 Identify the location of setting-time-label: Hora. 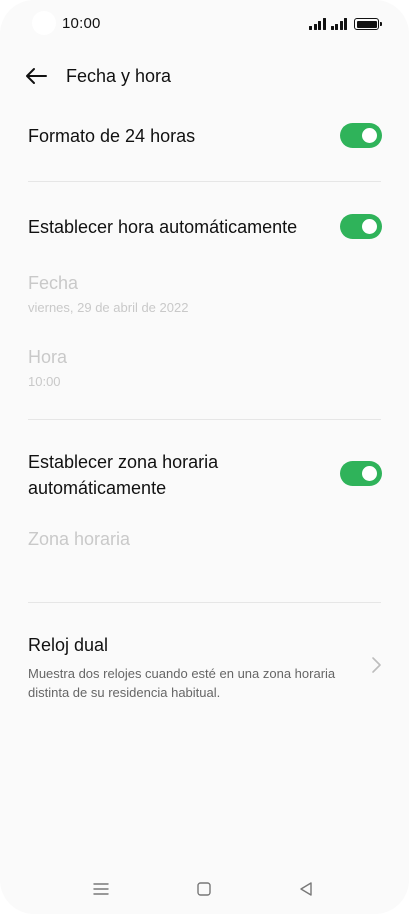
(48, 357).